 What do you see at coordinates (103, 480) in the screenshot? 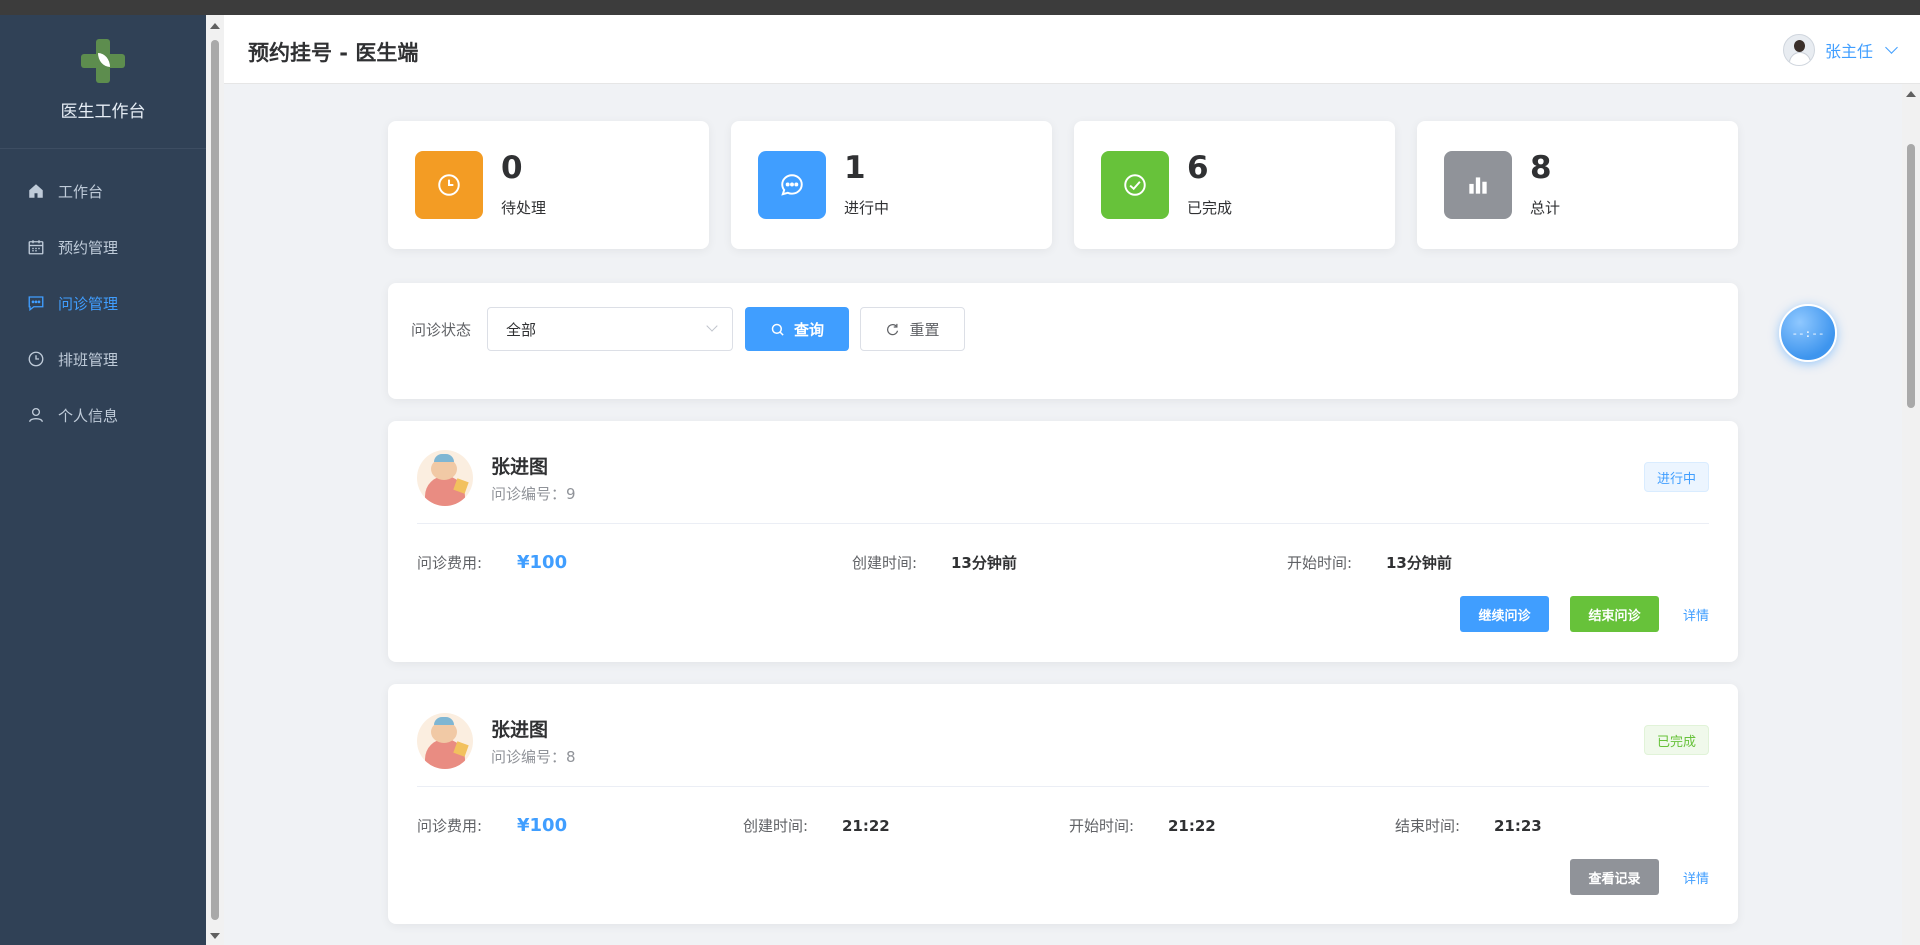
I see `sidebar: 医生工作台 工作台 预约管理 问诊管理 排班管理 个人信息` at bounding box center [103, 480].